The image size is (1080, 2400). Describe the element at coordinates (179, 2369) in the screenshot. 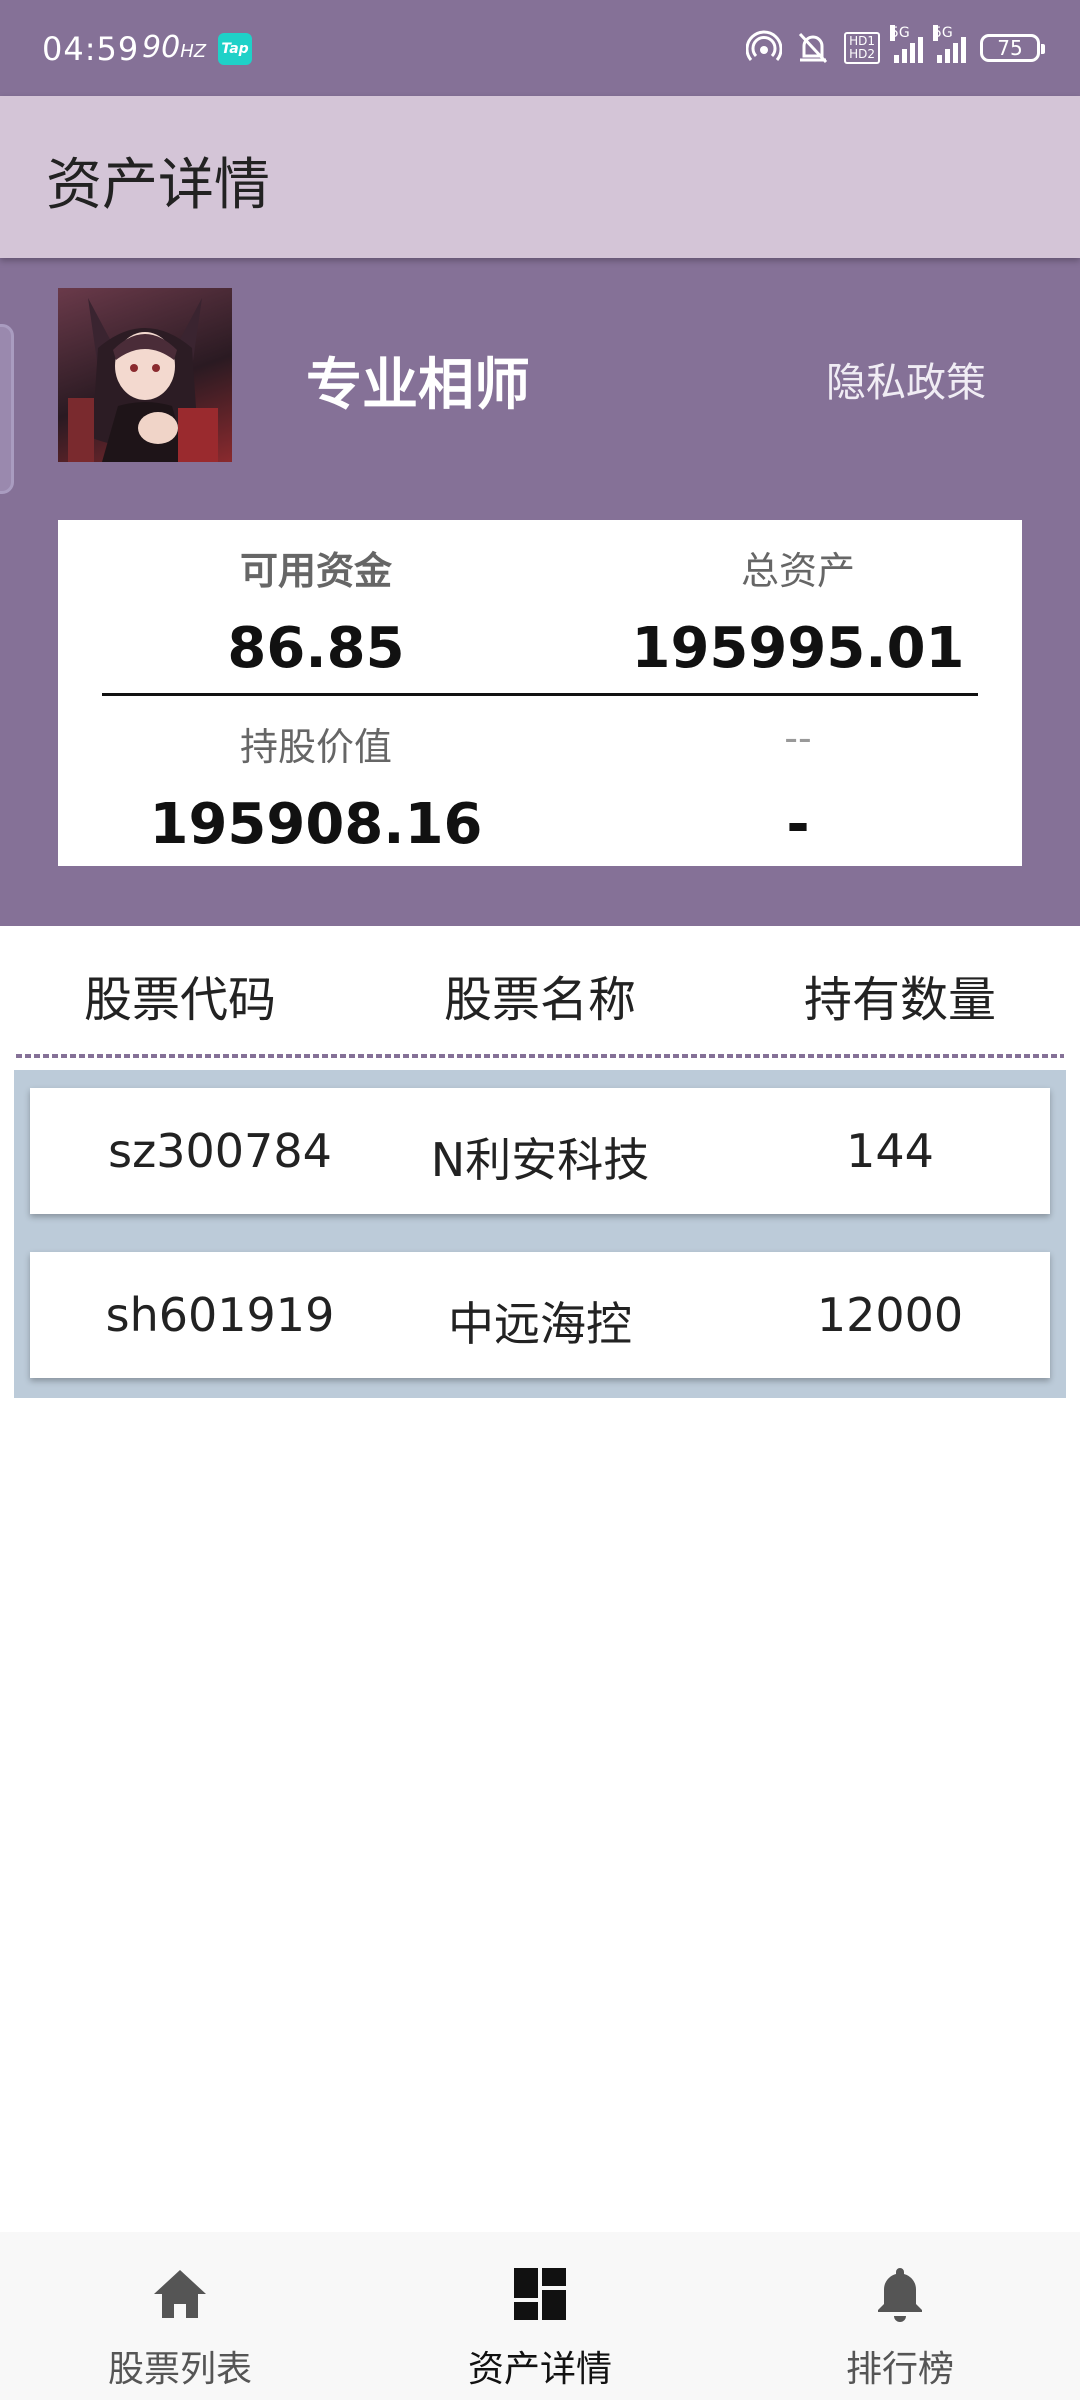

I see `nav-label-stock-list: 股票列表` at that location.